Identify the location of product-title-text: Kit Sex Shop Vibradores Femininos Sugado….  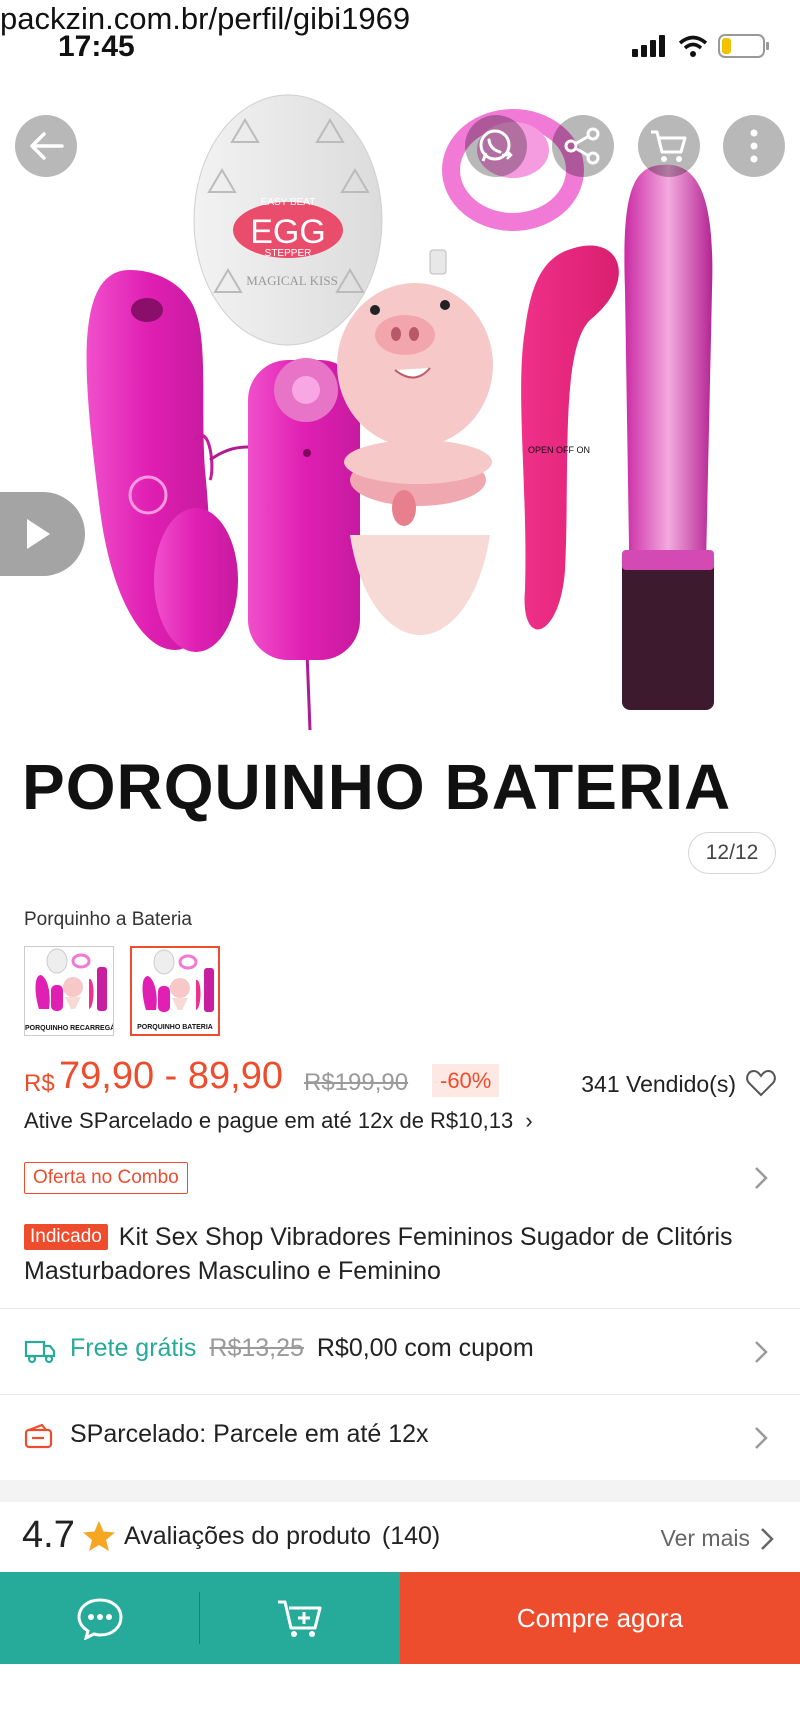
(378, 1254).